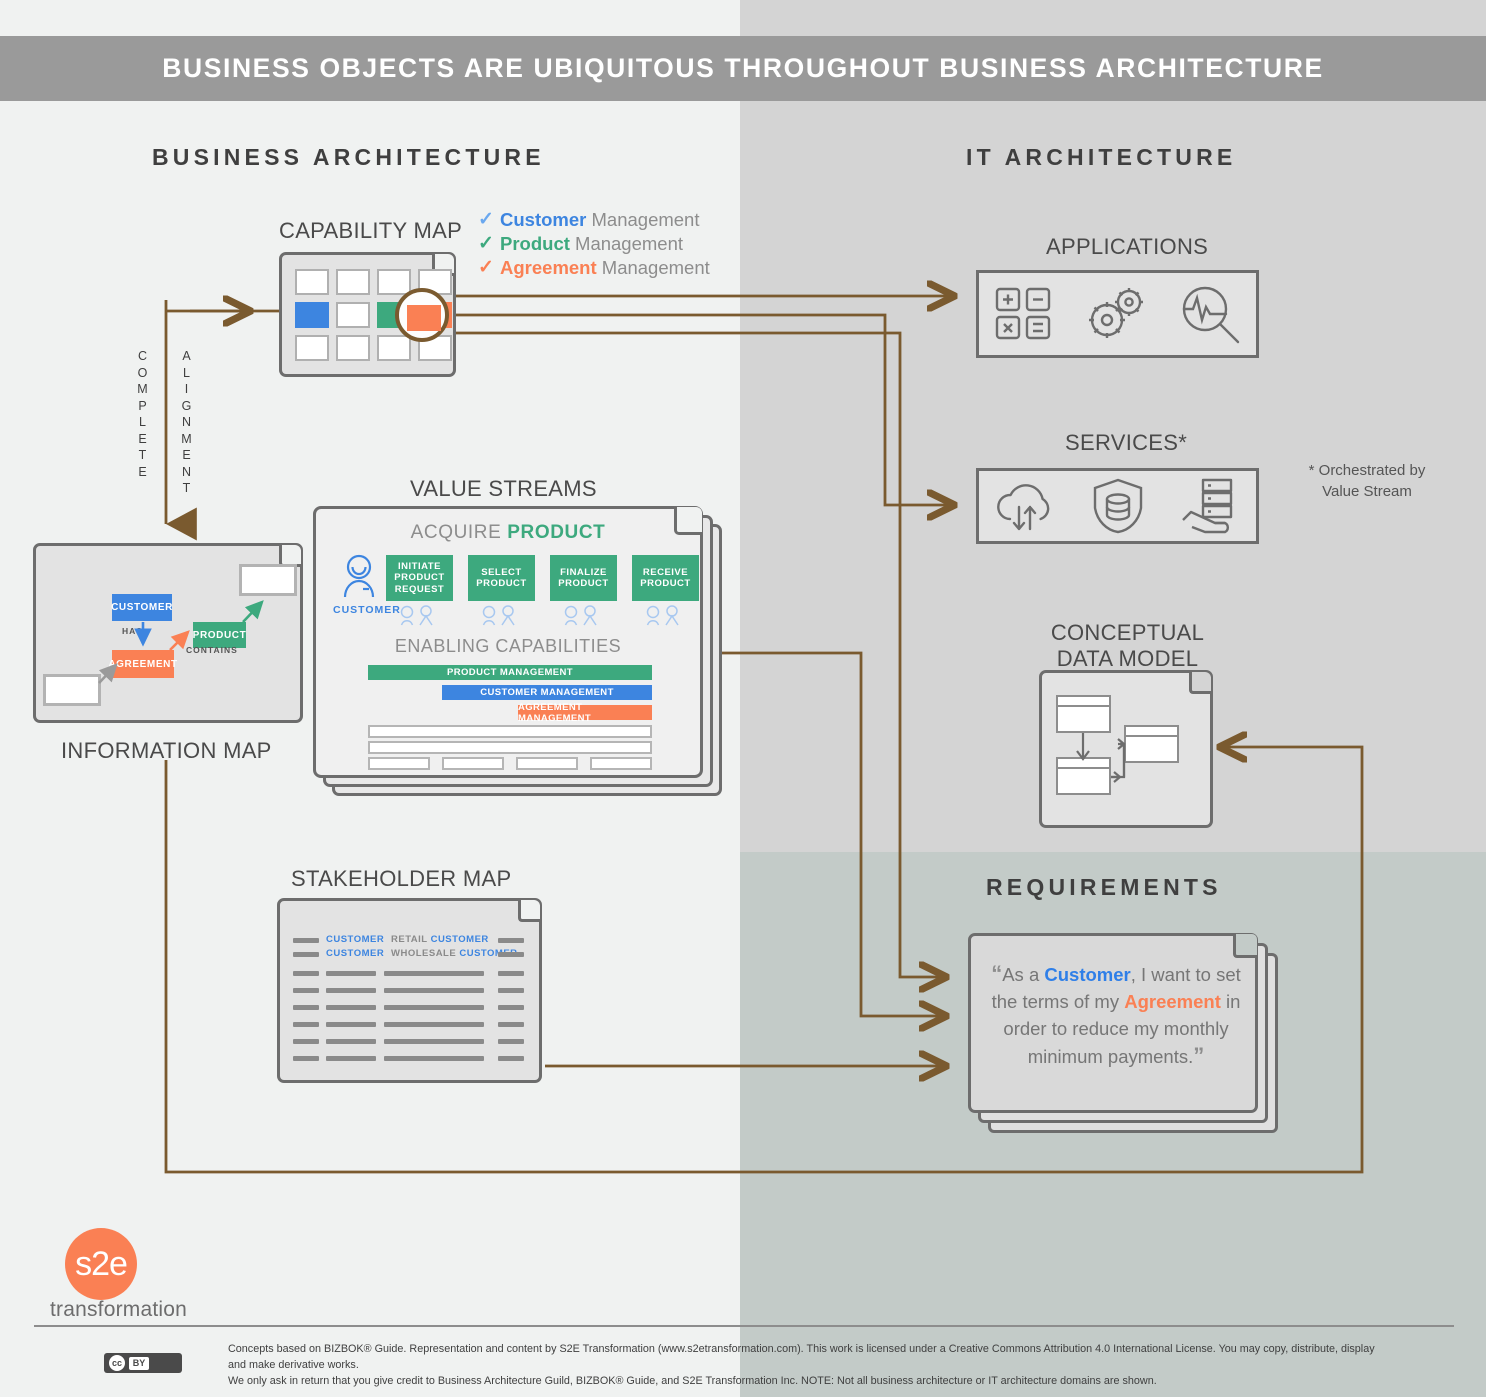 Image resolution: width=1486 pixels, height=1397 pixels. I want to click on information-map-arrows, so click(181, 642).